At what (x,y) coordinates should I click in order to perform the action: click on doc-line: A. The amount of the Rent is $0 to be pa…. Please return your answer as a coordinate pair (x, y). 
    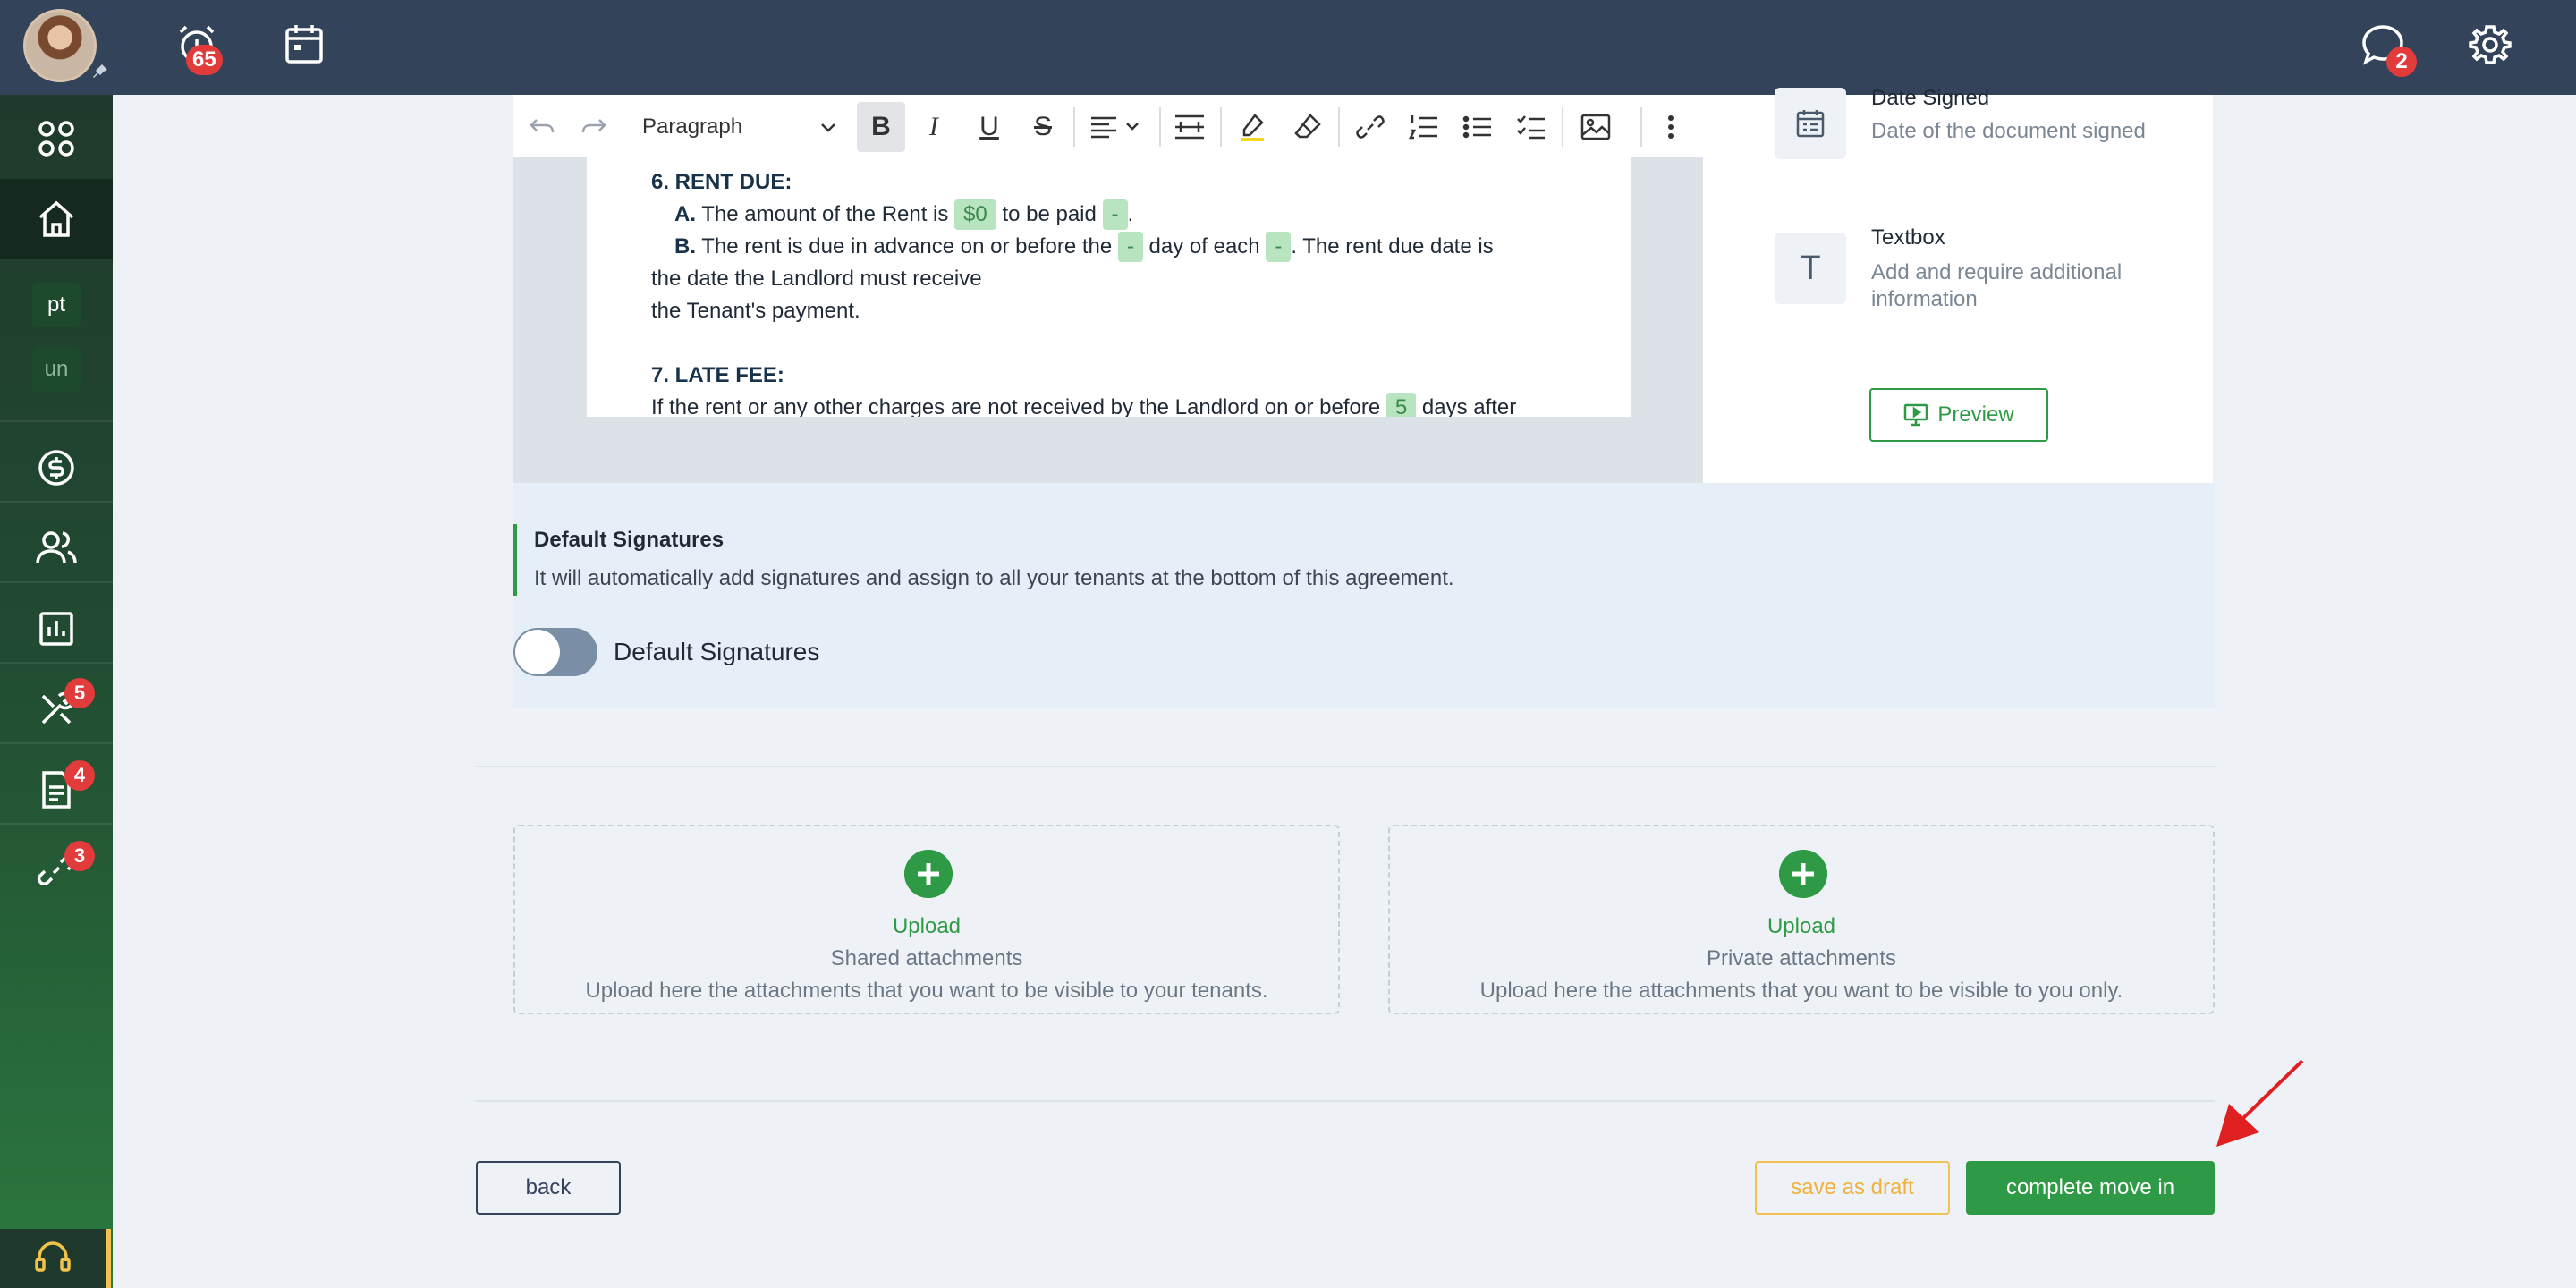
    Looking at the image, I should click on (903, 215).